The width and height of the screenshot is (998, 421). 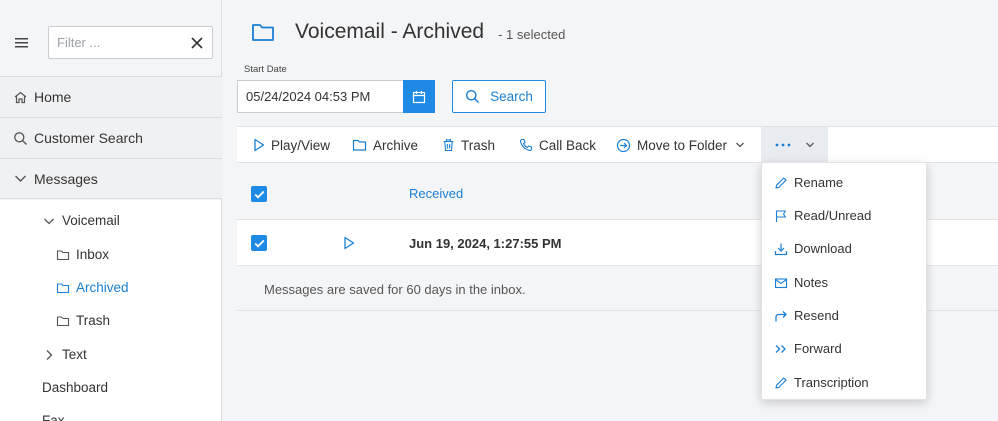 I want to click on sidebar-item-customer-search: Customer Search, so click(x=111, y=137).